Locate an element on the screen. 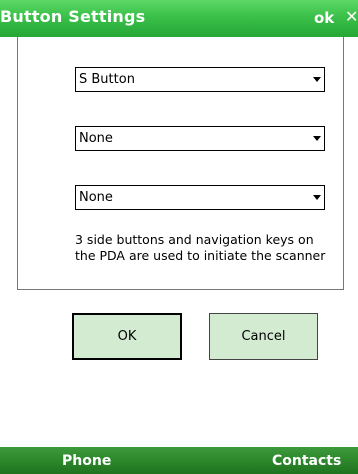 The height and width of the screenshot is (474, 358). trigger-select-1: S Button is located at coordinates (200, 79).